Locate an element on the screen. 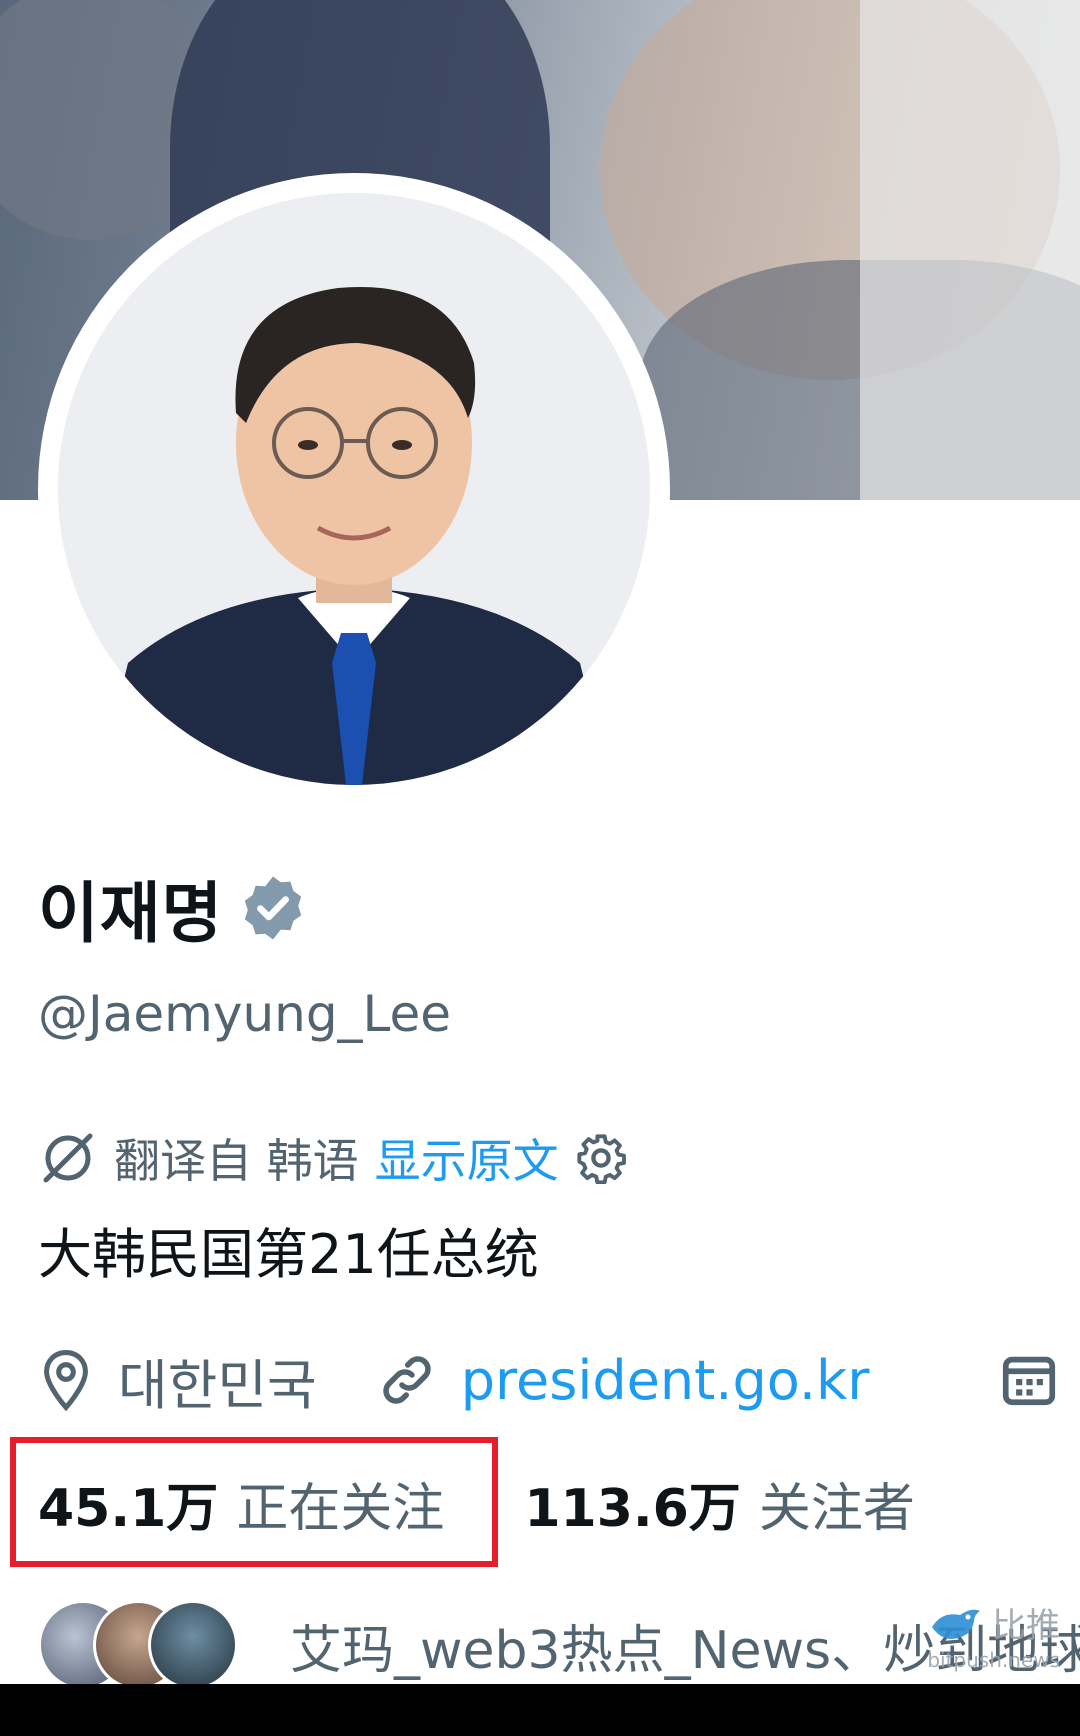 The width and height of the screenshot is (1080, 1736). following-label: 正在关注 is located at coordinates (340, 1508).